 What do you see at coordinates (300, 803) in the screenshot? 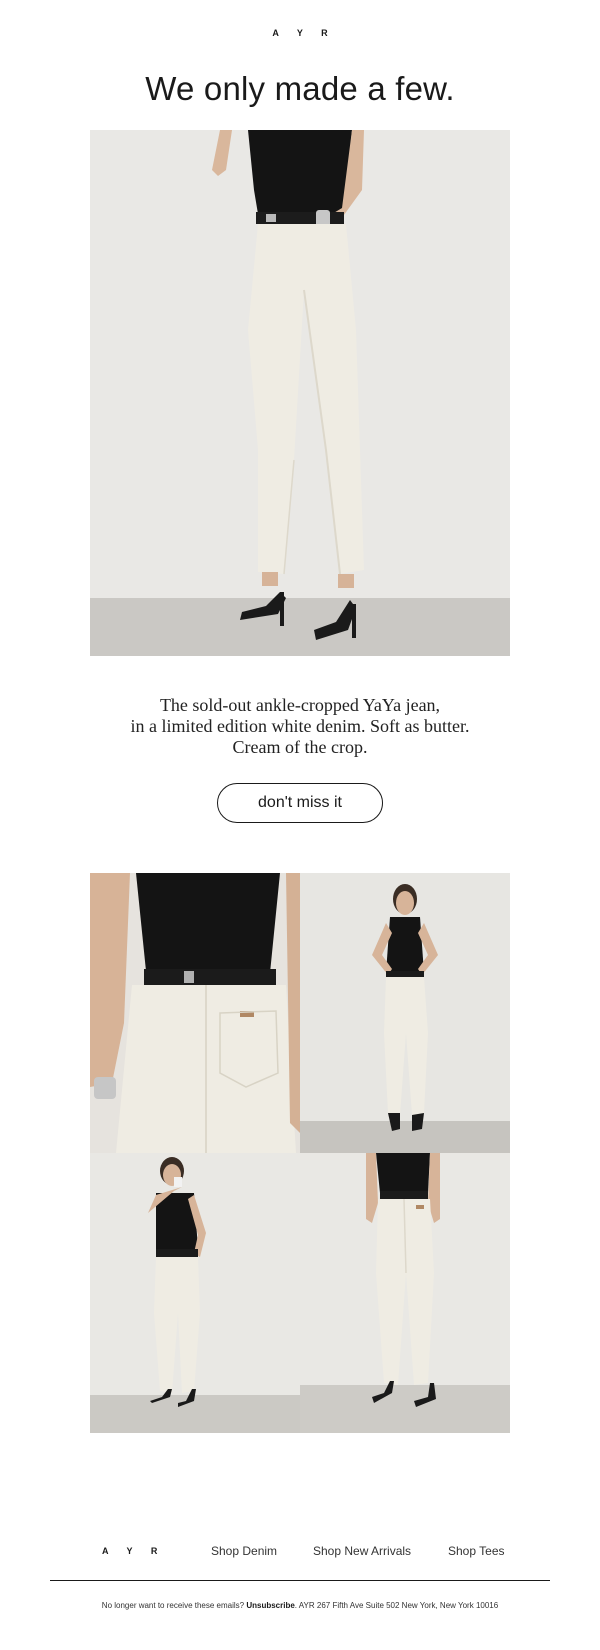
I see `dont-miss-it-button: don't miss it` at bounding box center [300, 803].